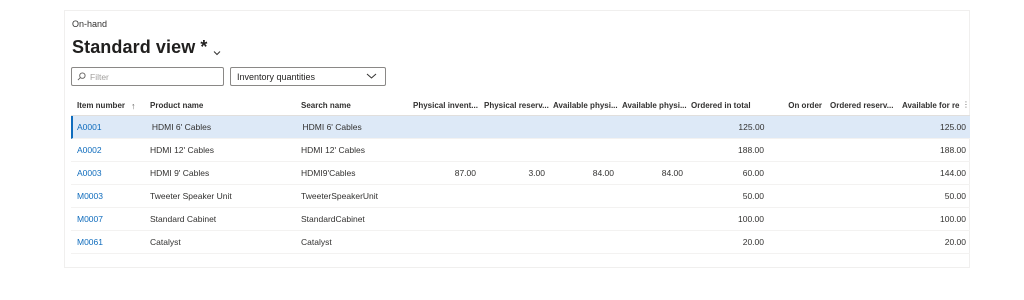  I want to click on filter-input, so click(150, 76).